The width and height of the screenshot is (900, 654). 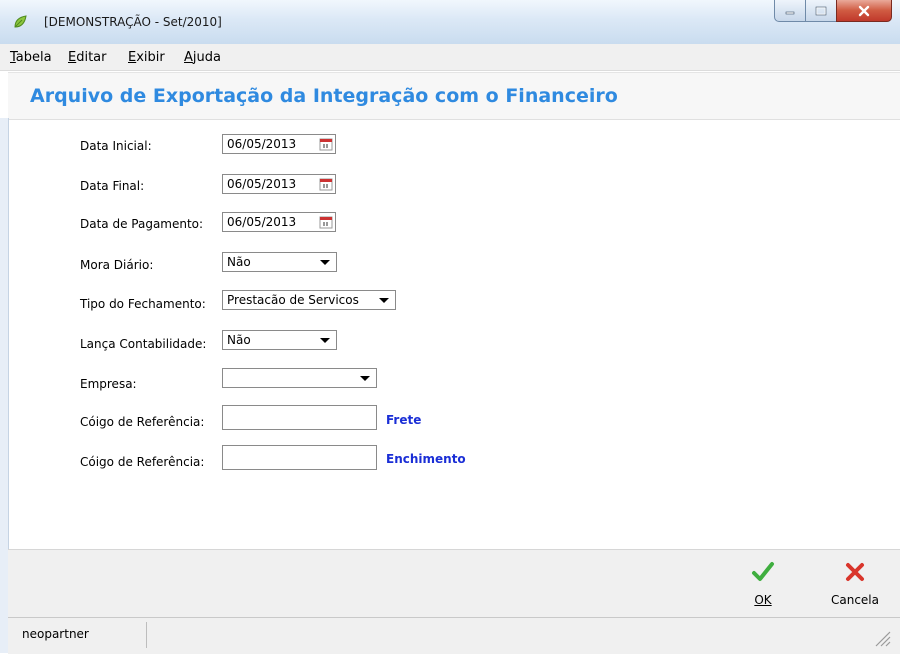 I want to click on maximize-button, so click(x=821, y=11).